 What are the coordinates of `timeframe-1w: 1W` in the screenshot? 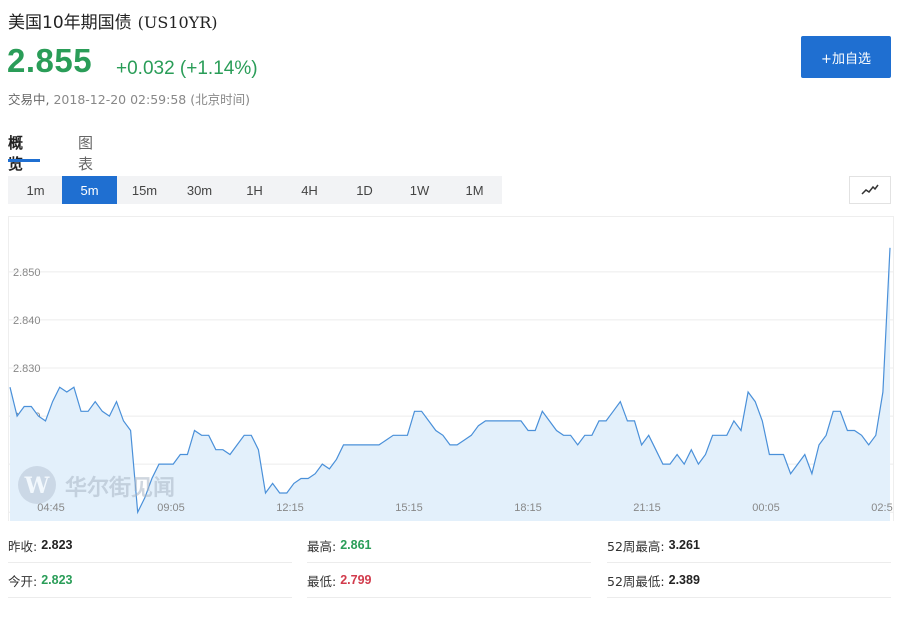 It's located at (419, 190).